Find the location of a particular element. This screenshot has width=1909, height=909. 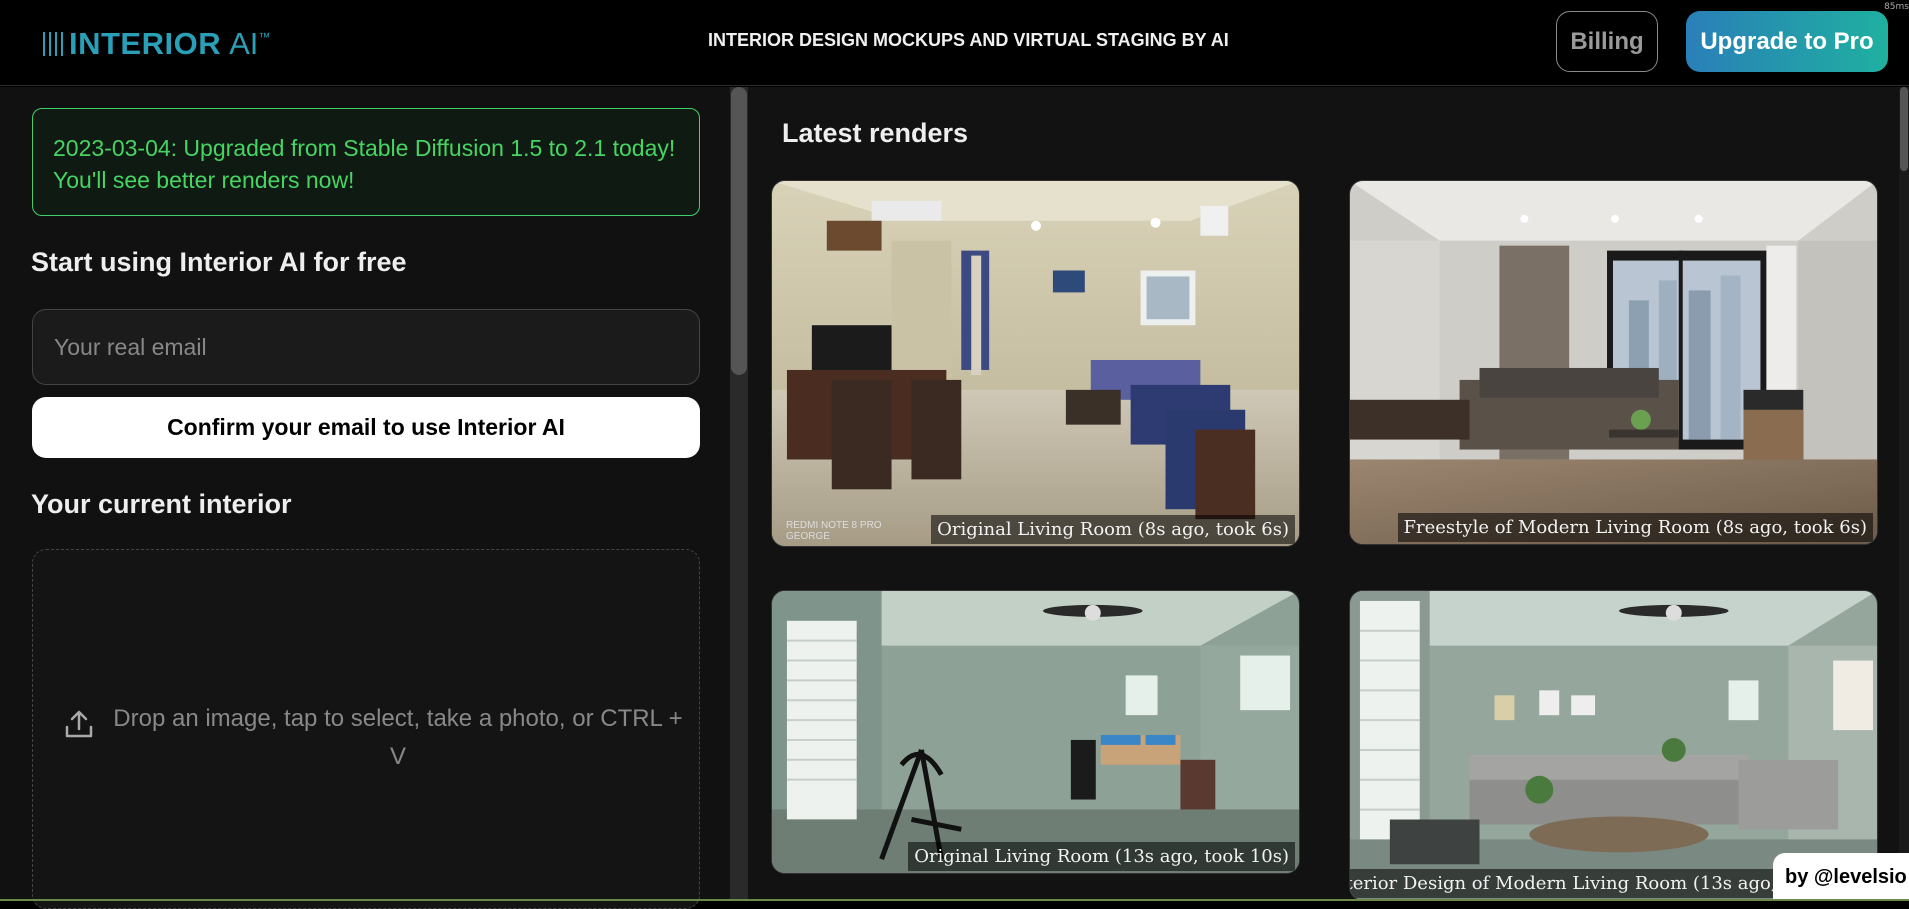

creator-credit-link: by @levelsio is located at coordinates (1841, 877).